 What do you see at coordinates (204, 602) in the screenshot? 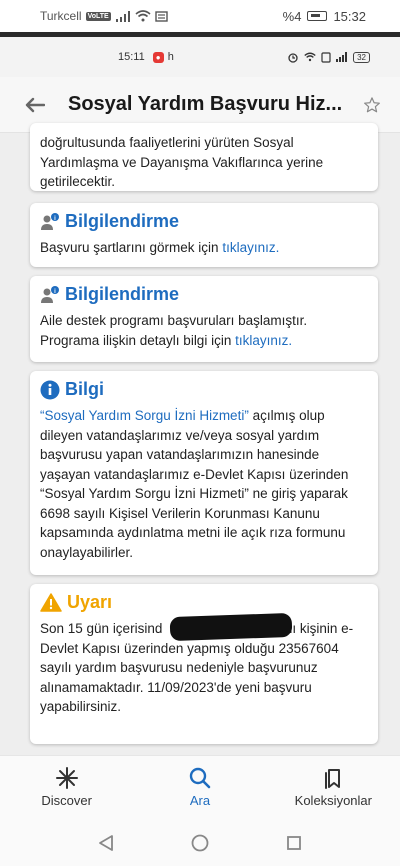
I see `warning-card-header: Uyarı` at bounding box center [204, 602].